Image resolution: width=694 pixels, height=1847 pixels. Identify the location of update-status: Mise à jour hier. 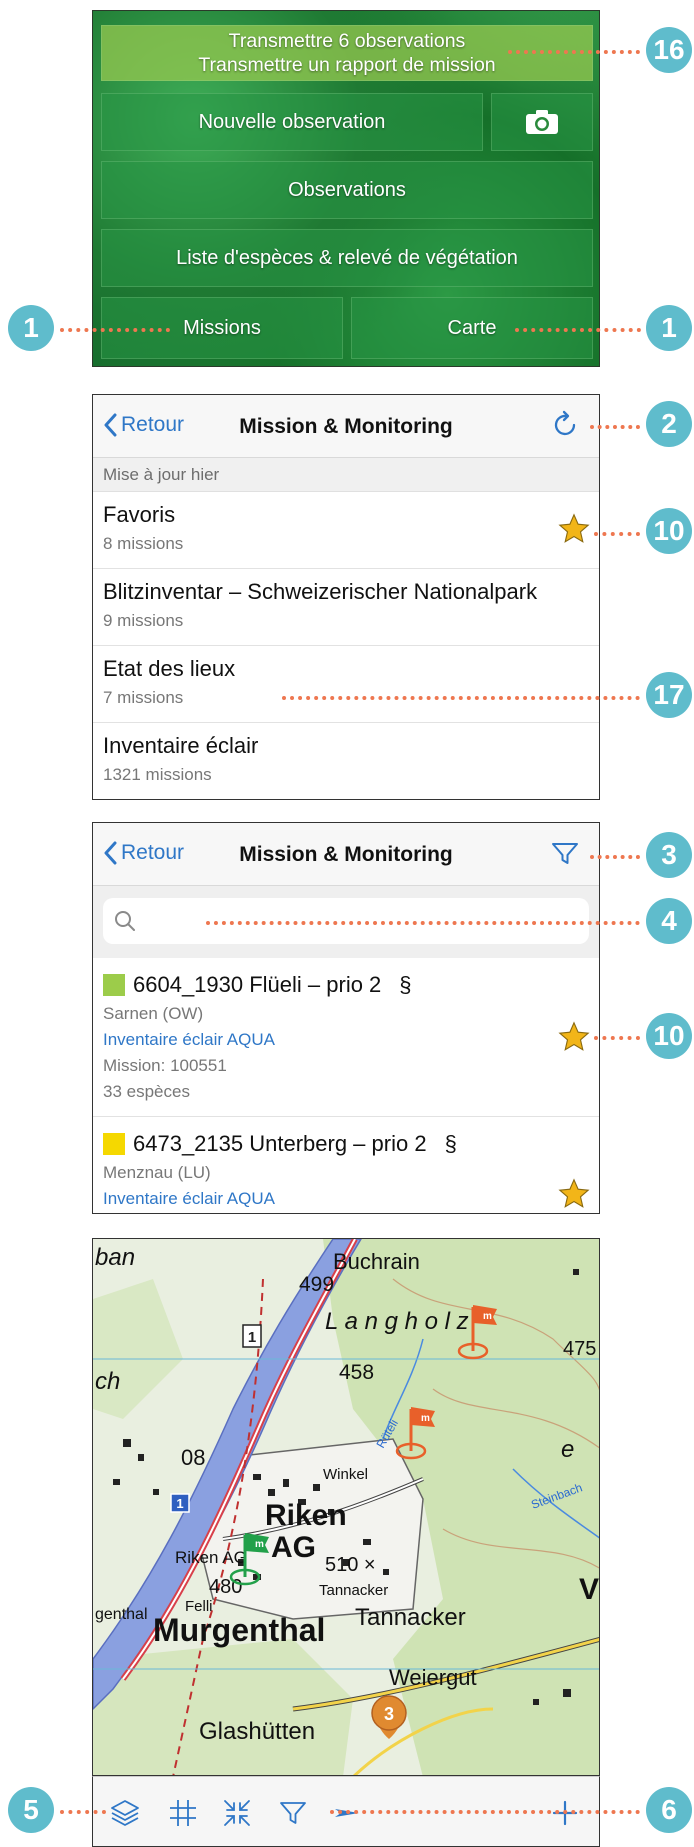
(346, 475).